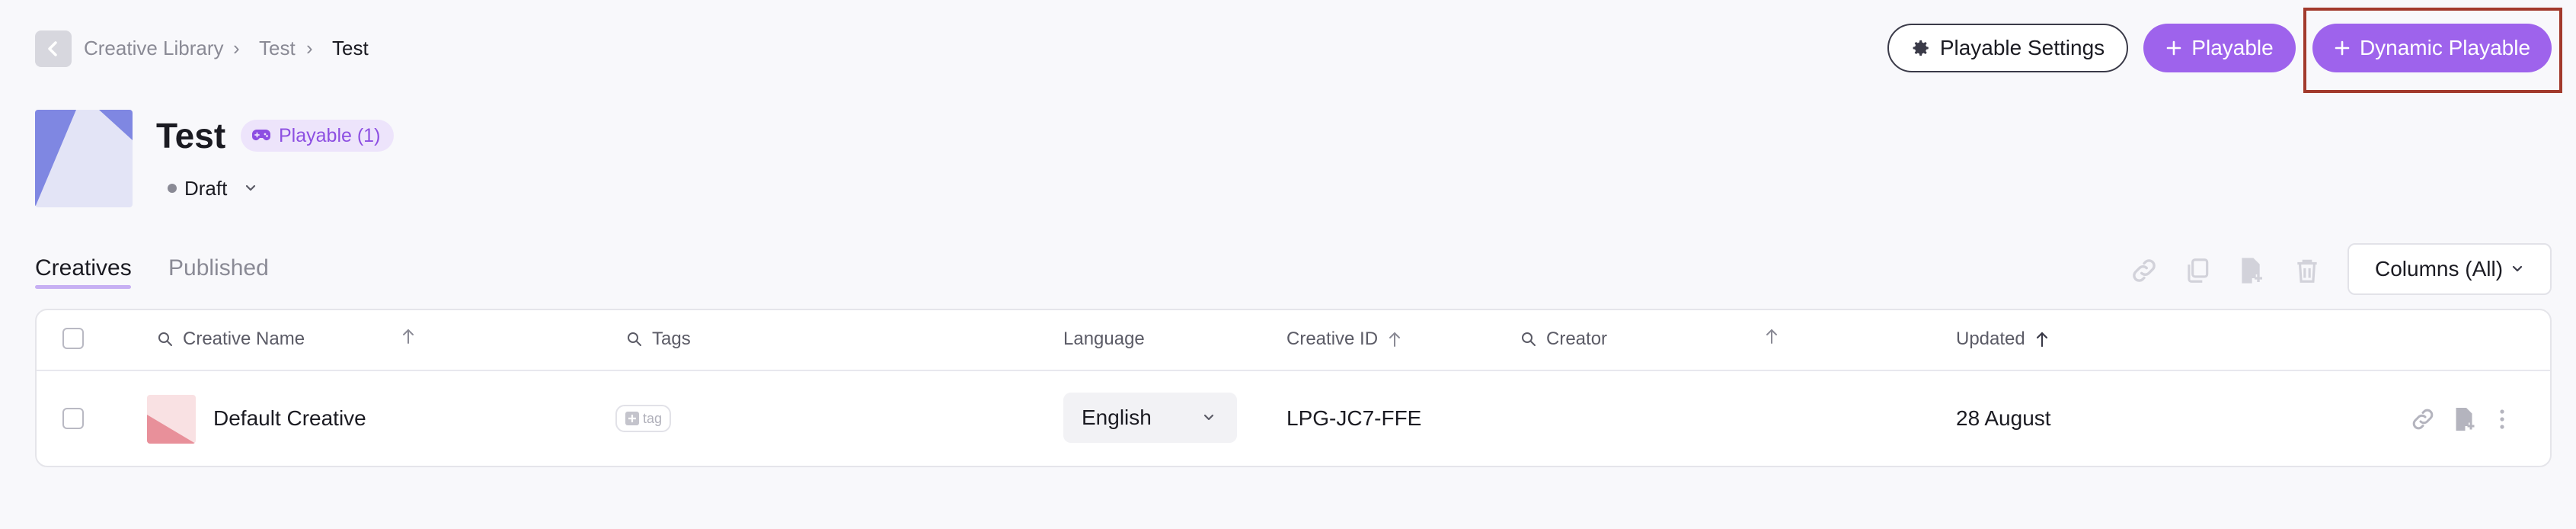 This screenshot has height=529, width=2576. Describe the element at coordinates (244, 339) in the screenshot. I see `column-label: Creative Name` at that location.